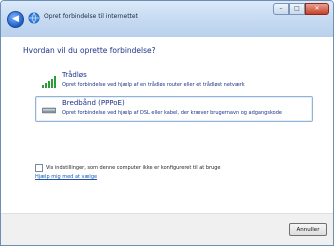 The height and width of the screenshot is (246, 334). Describe the element at coordinates (281, 9) in the screenshot. I see `minimize-button: –` at that location.